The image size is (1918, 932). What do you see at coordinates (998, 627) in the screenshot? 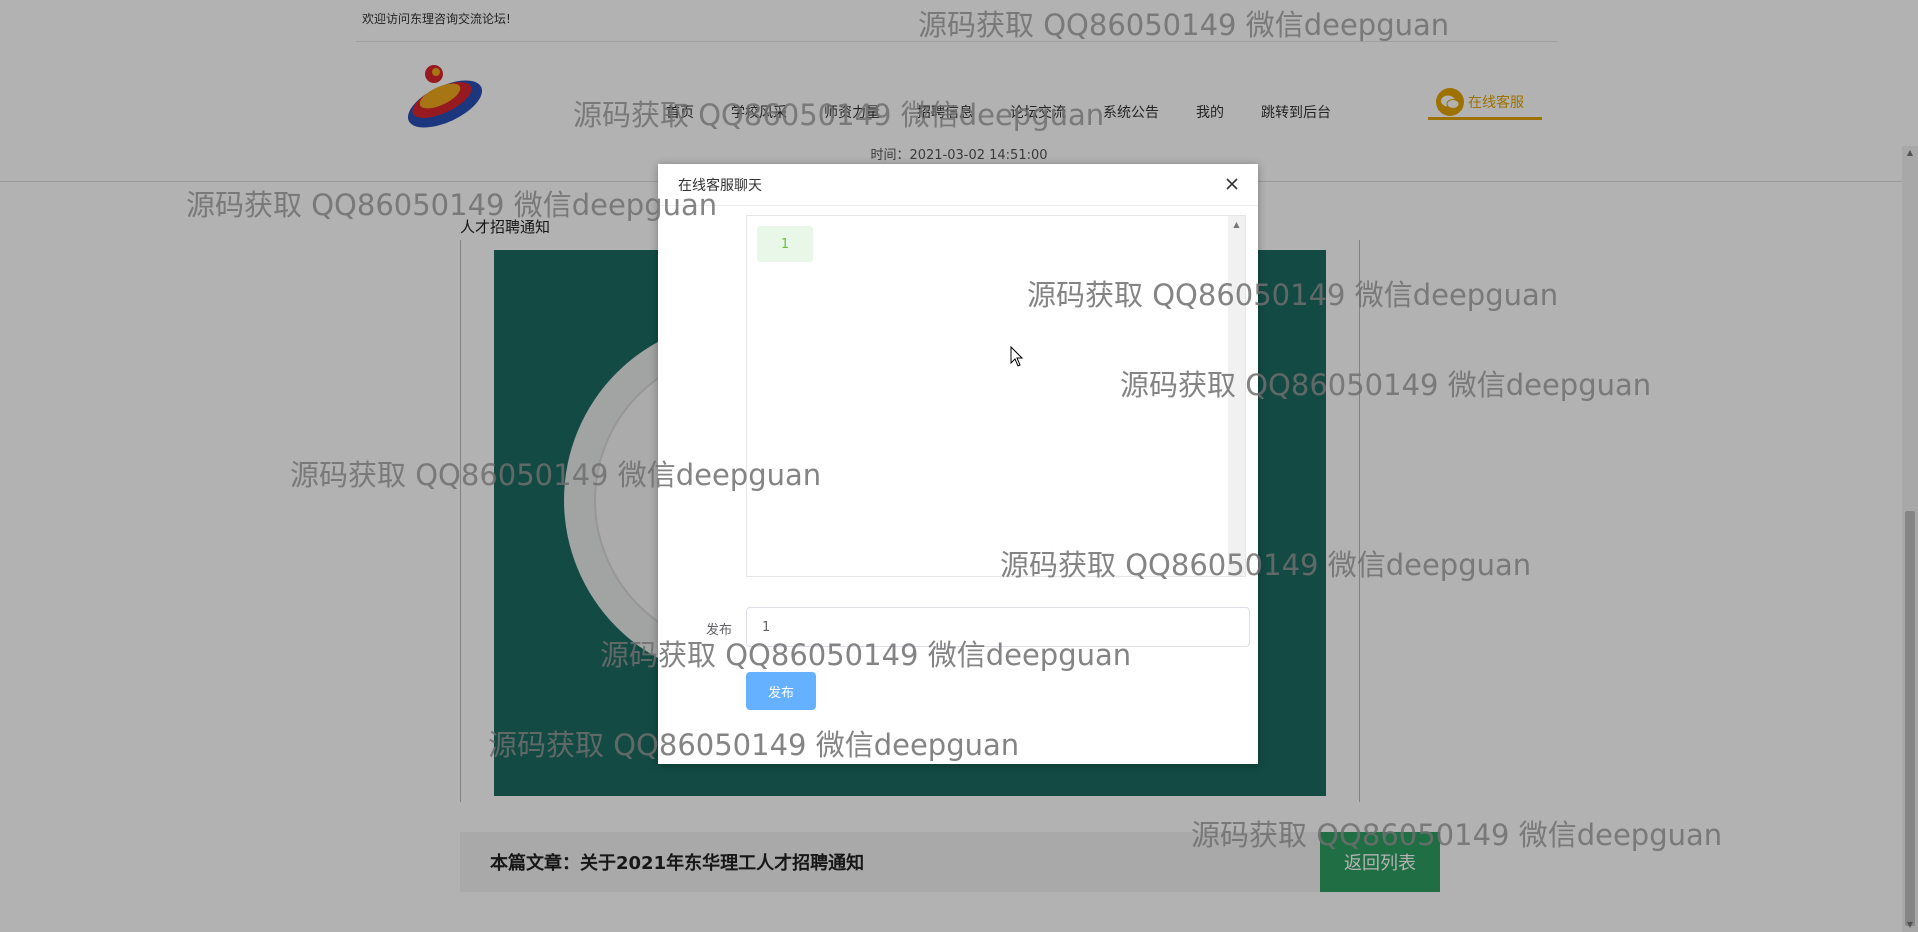
I see `publish-input` at bounding box center [998, 627].